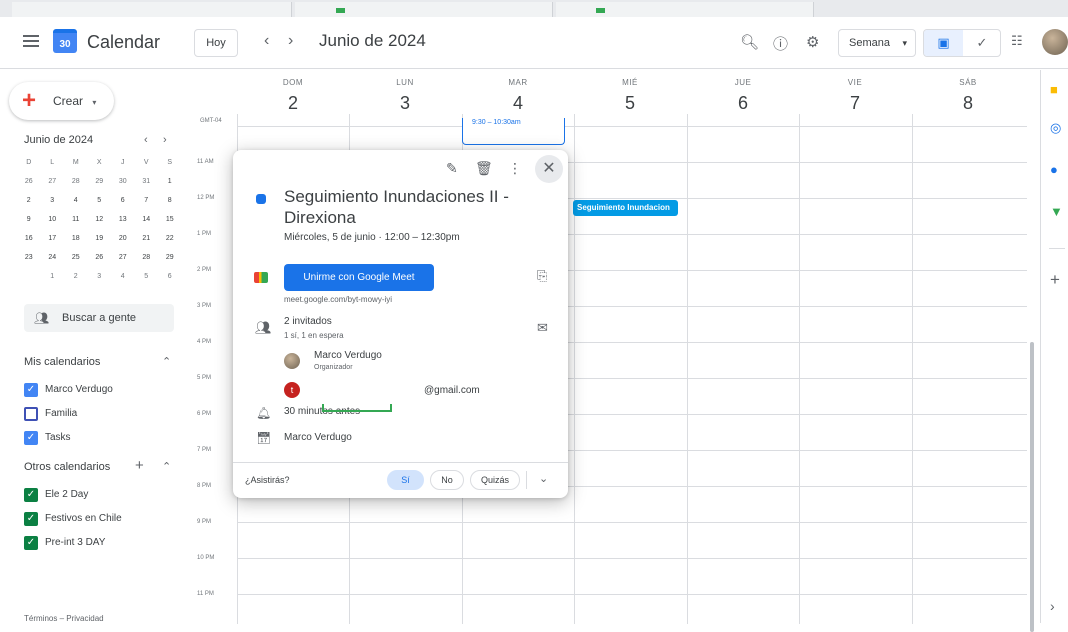  Describe the element at coordinates (170, 238) in the screenshot. I see `mini-day: 22` at that location.